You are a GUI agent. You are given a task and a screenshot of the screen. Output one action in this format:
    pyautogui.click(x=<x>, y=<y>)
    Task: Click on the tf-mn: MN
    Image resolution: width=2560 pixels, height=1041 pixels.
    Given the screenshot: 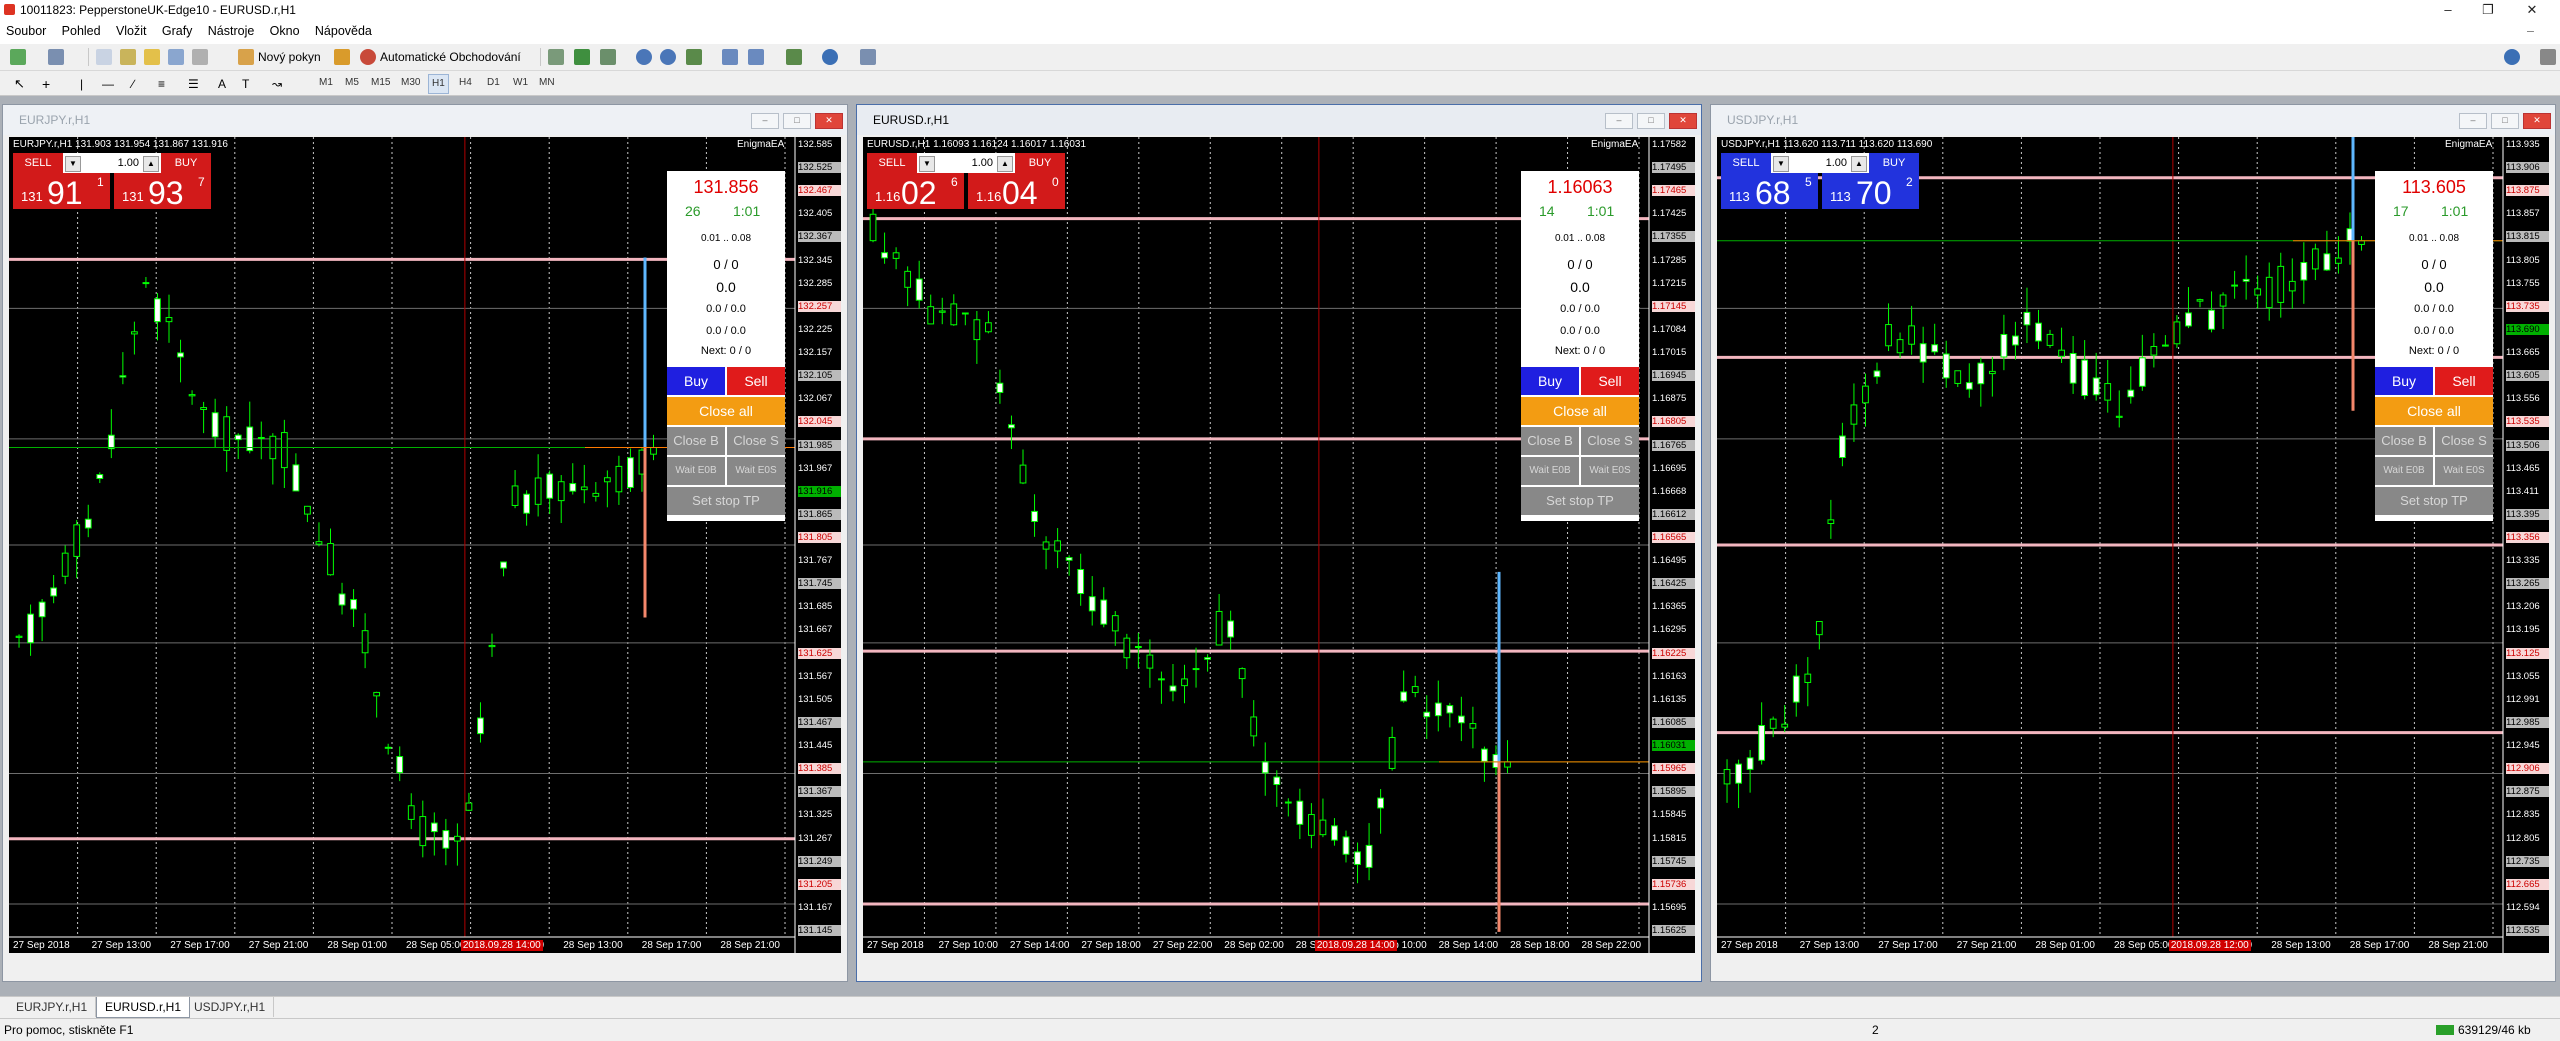 What is the action you would take?
    pyautogui.click(x=547, y=83)
    